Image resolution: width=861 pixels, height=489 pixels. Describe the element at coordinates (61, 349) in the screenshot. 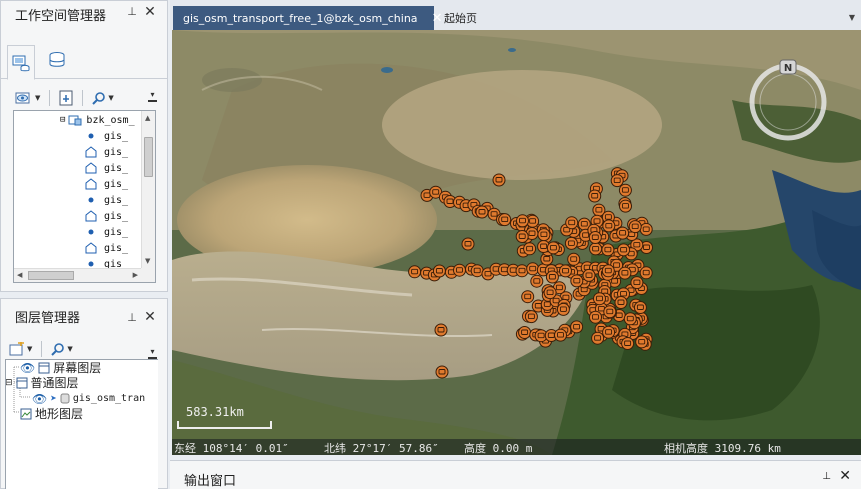

I see `layer-search-button: ▼` at that location.